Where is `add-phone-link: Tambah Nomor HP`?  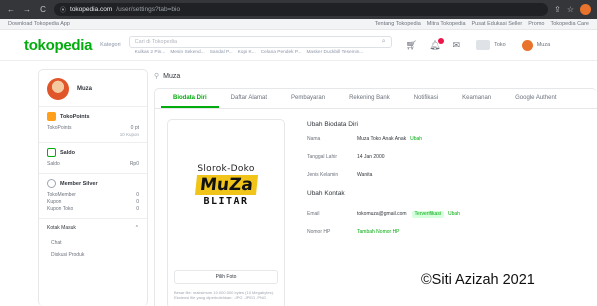
add-phone-link: Tambah Nomor HP is located at coordinates (378, 232).